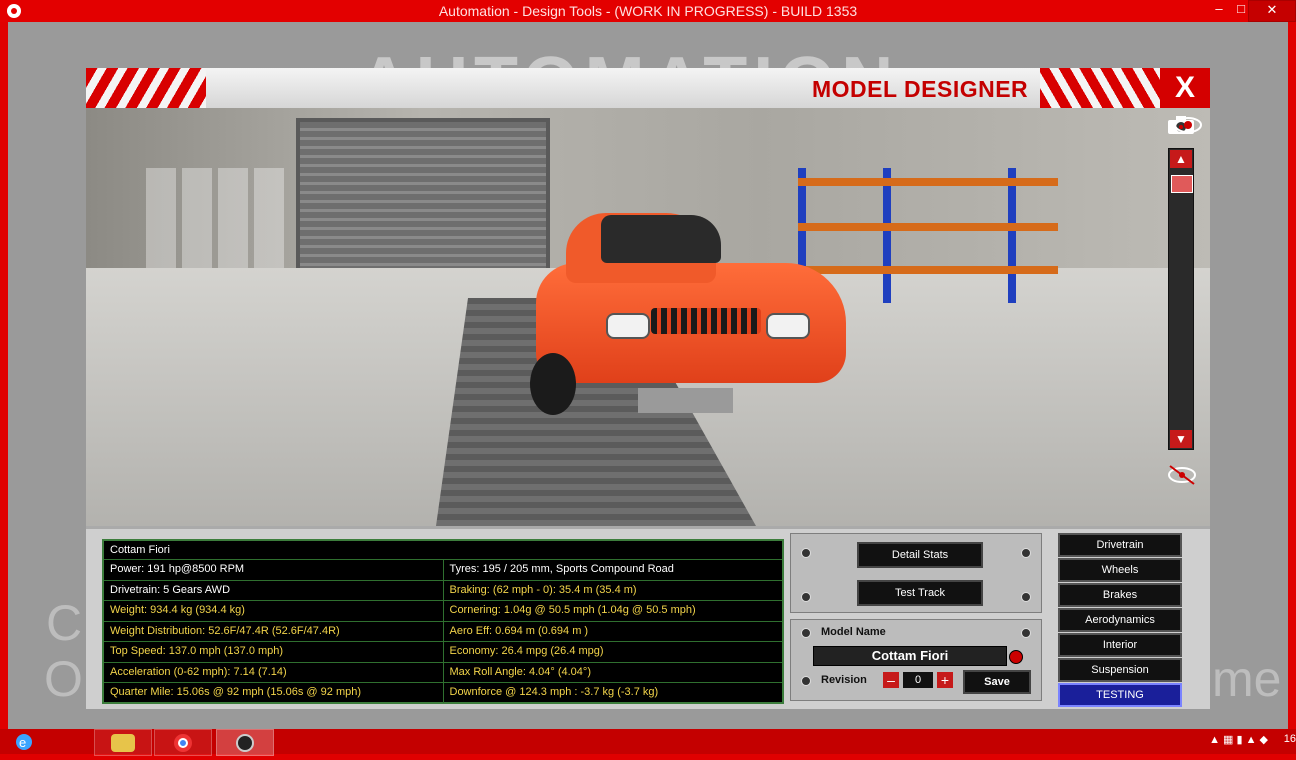  Describe the element at coordinates (920, 593) in the screenshot. I see `test-track-button: Test Track` at that location.